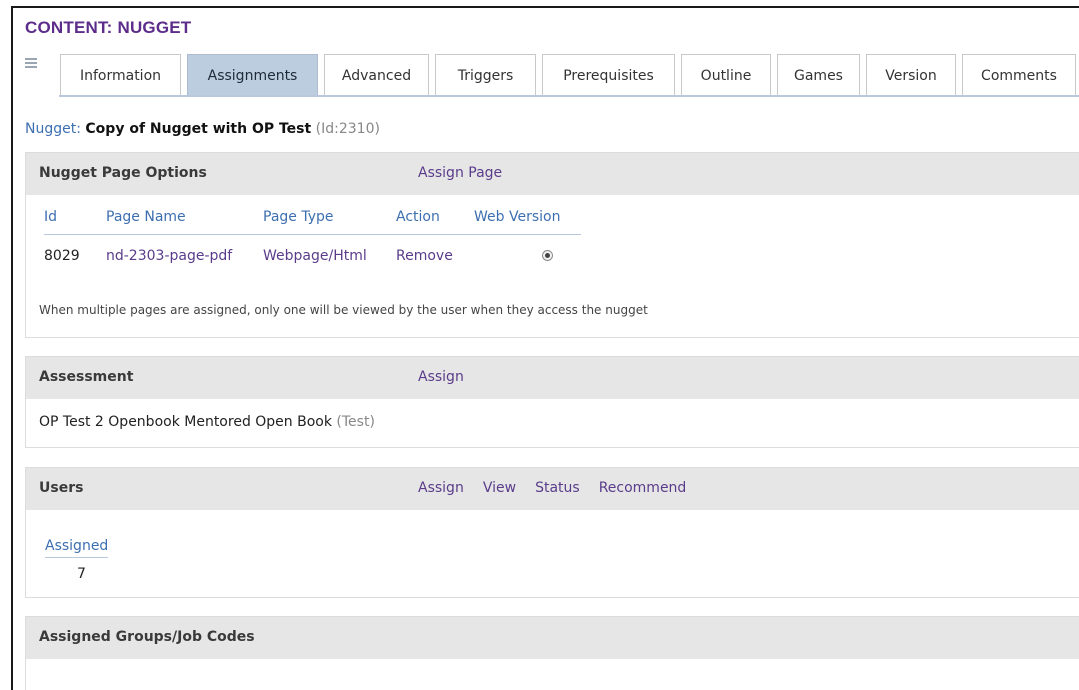  What do you see at coordinates (460, 173) in the screenshot?
I see `assign-page-link: Assign Page` at bounding box center [460, 173].